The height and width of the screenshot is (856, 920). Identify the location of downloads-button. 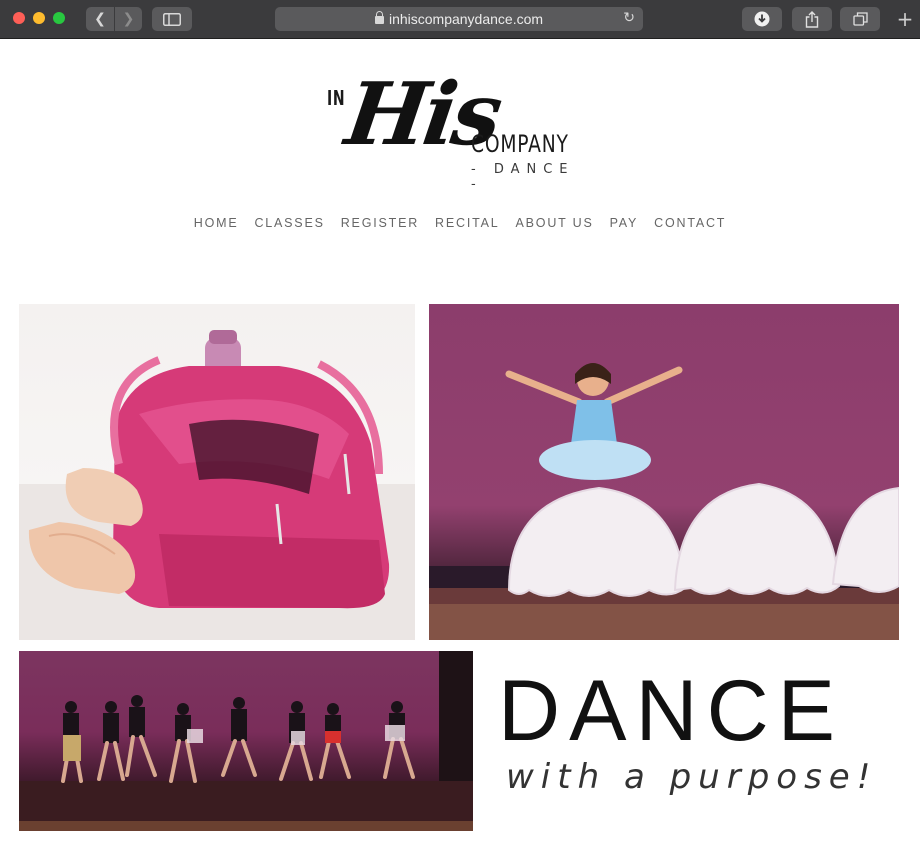
(762, 19).